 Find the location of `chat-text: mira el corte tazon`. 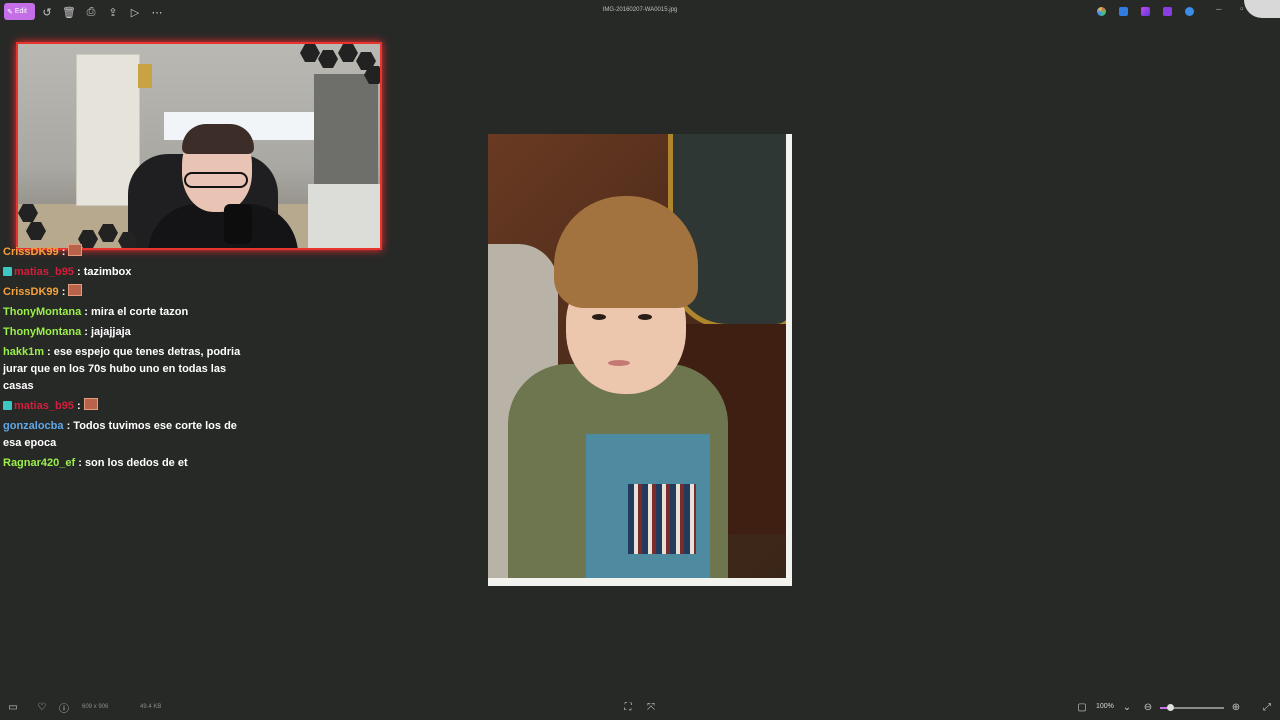

chat-text: mira el corte tazon is located at coordinates (140, 312).